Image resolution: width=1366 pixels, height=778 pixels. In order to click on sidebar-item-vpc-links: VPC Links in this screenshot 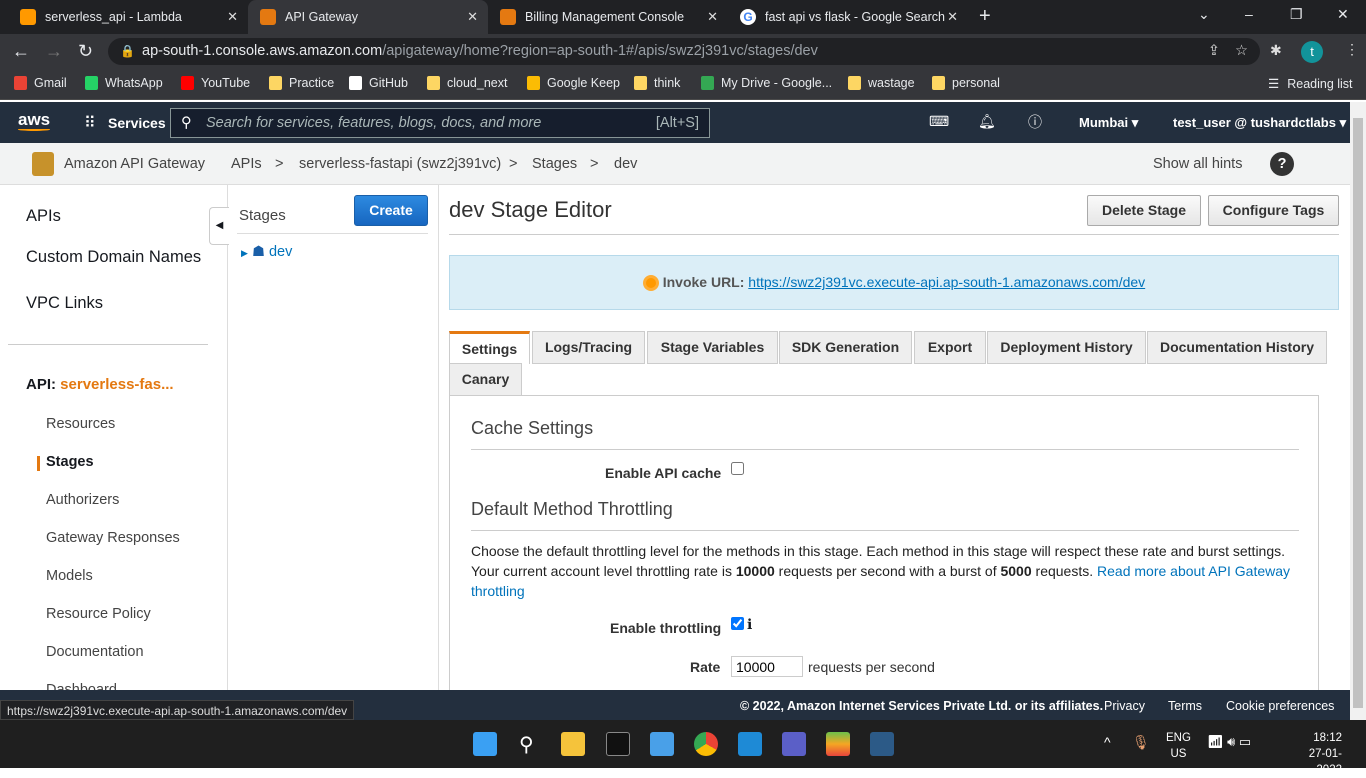, I will do `click(64, 303)`.